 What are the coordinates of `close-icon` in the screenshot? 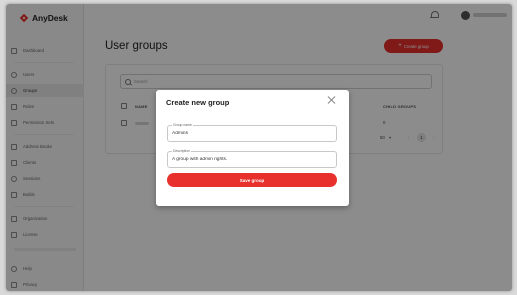 It's located at (332, 100).